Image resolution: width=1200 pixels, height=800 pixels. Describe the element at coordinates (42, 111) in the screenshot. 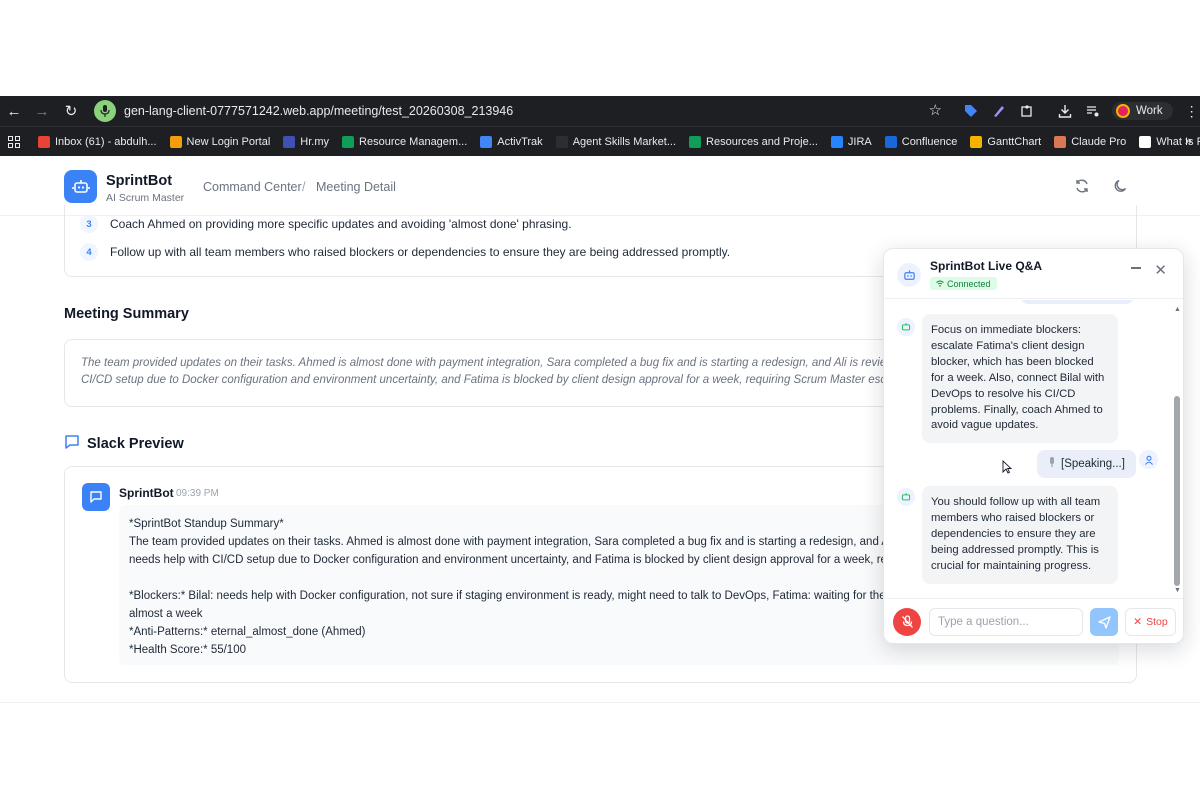

I see `forward-icon: →` at that location.